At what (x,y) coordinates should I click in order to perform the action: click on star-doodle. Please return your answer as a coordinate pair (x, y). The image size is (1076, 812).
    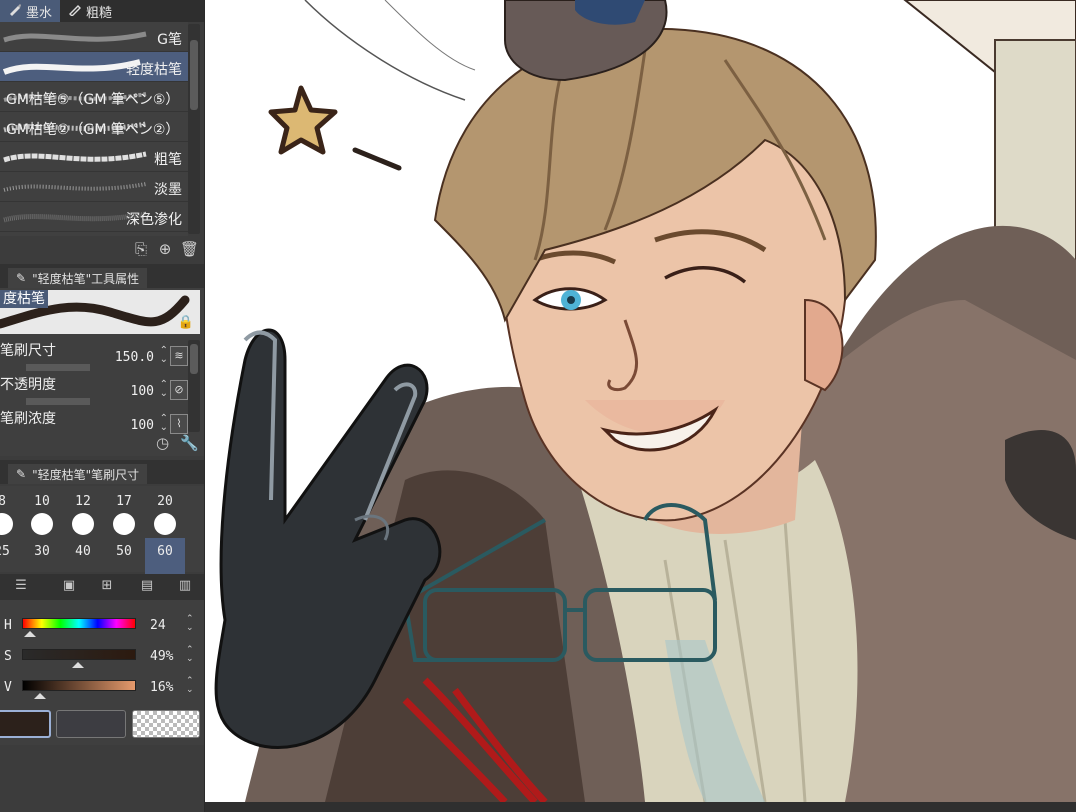
    Looking at the image, I should click on (303, 120).